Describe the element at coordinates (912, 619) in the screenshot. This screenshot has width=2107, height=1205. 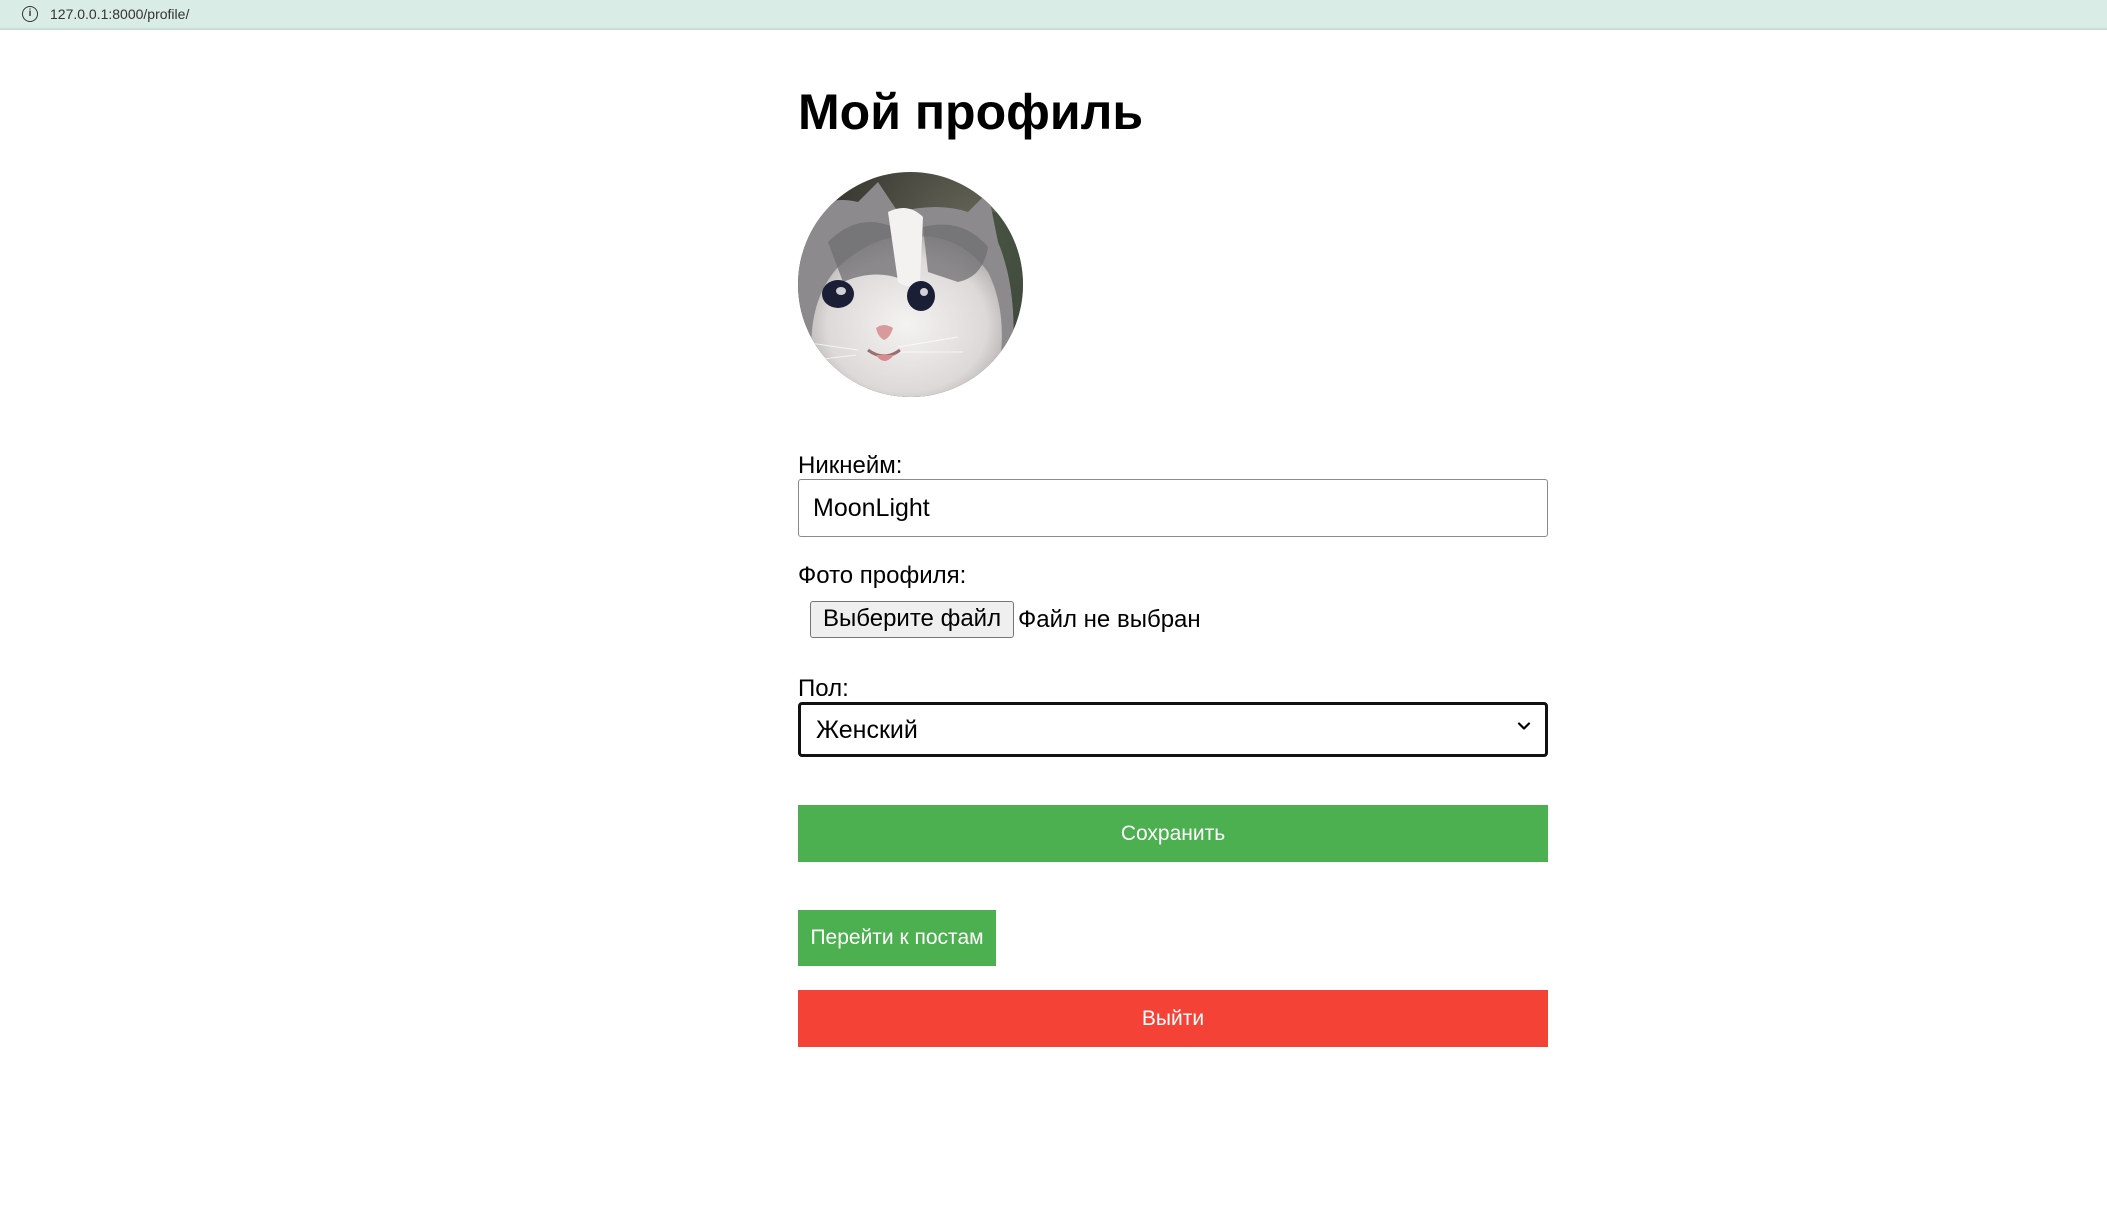
I see `choose-file-button: Выберите файл` at that location.